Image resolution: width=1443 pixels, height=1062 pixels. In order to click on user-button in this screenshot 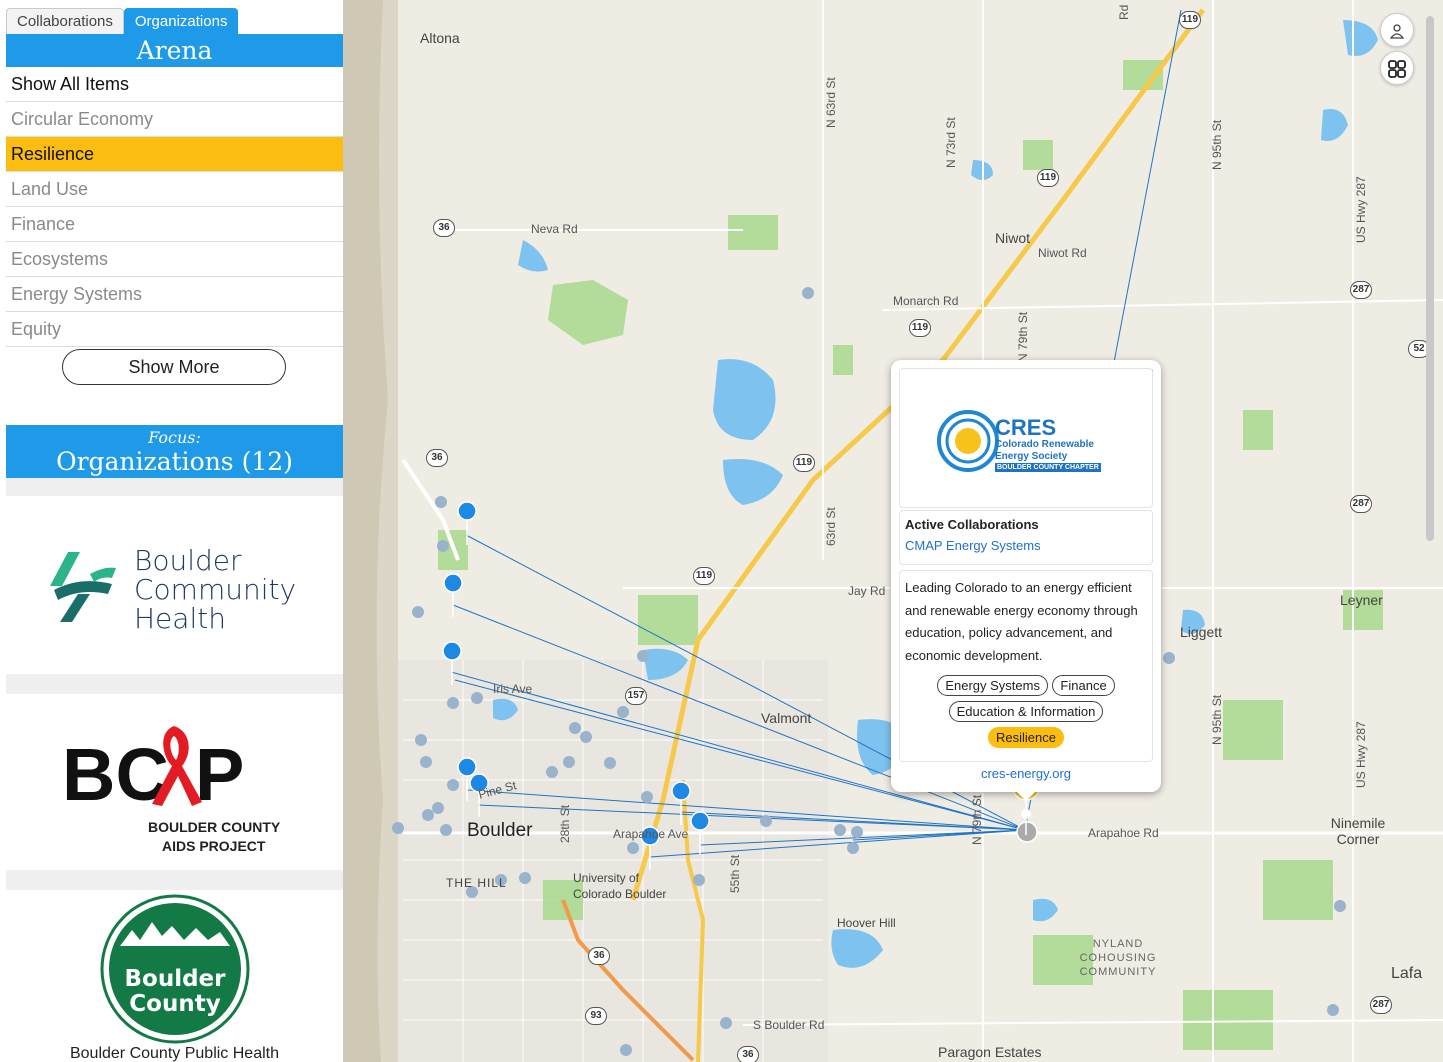, I will do `click(1397, 30)`.